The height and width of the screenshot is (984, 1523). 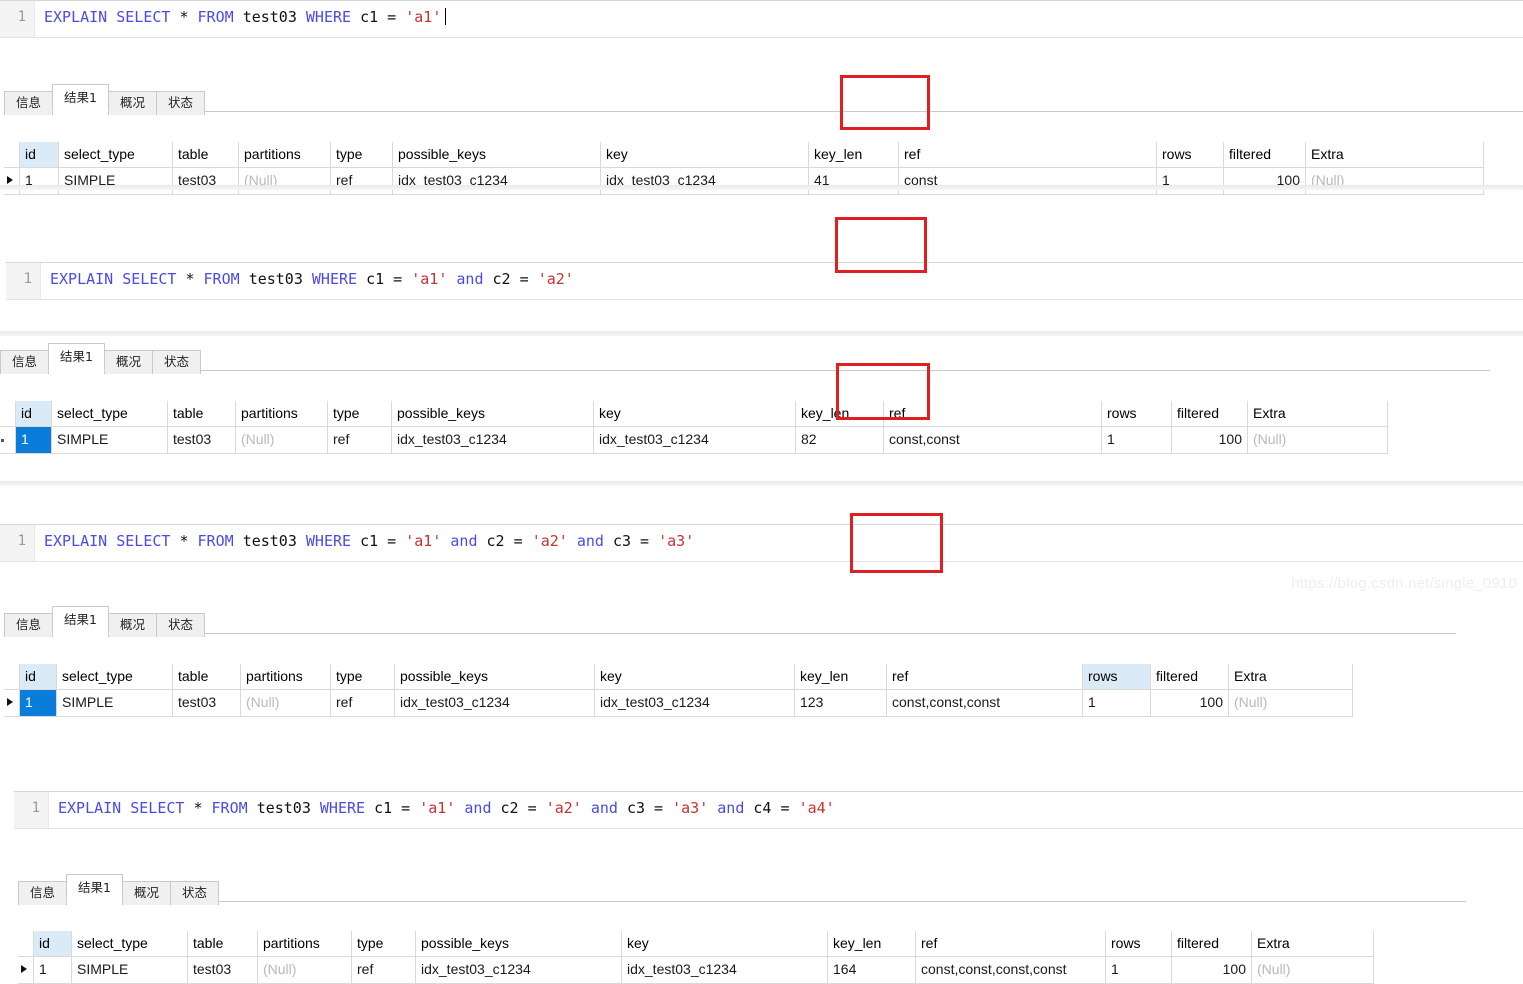 What do you see at coordinates (872, 970) in the screenshot?
I see `cell-key_len: 164` at bounding box center [872, 970].